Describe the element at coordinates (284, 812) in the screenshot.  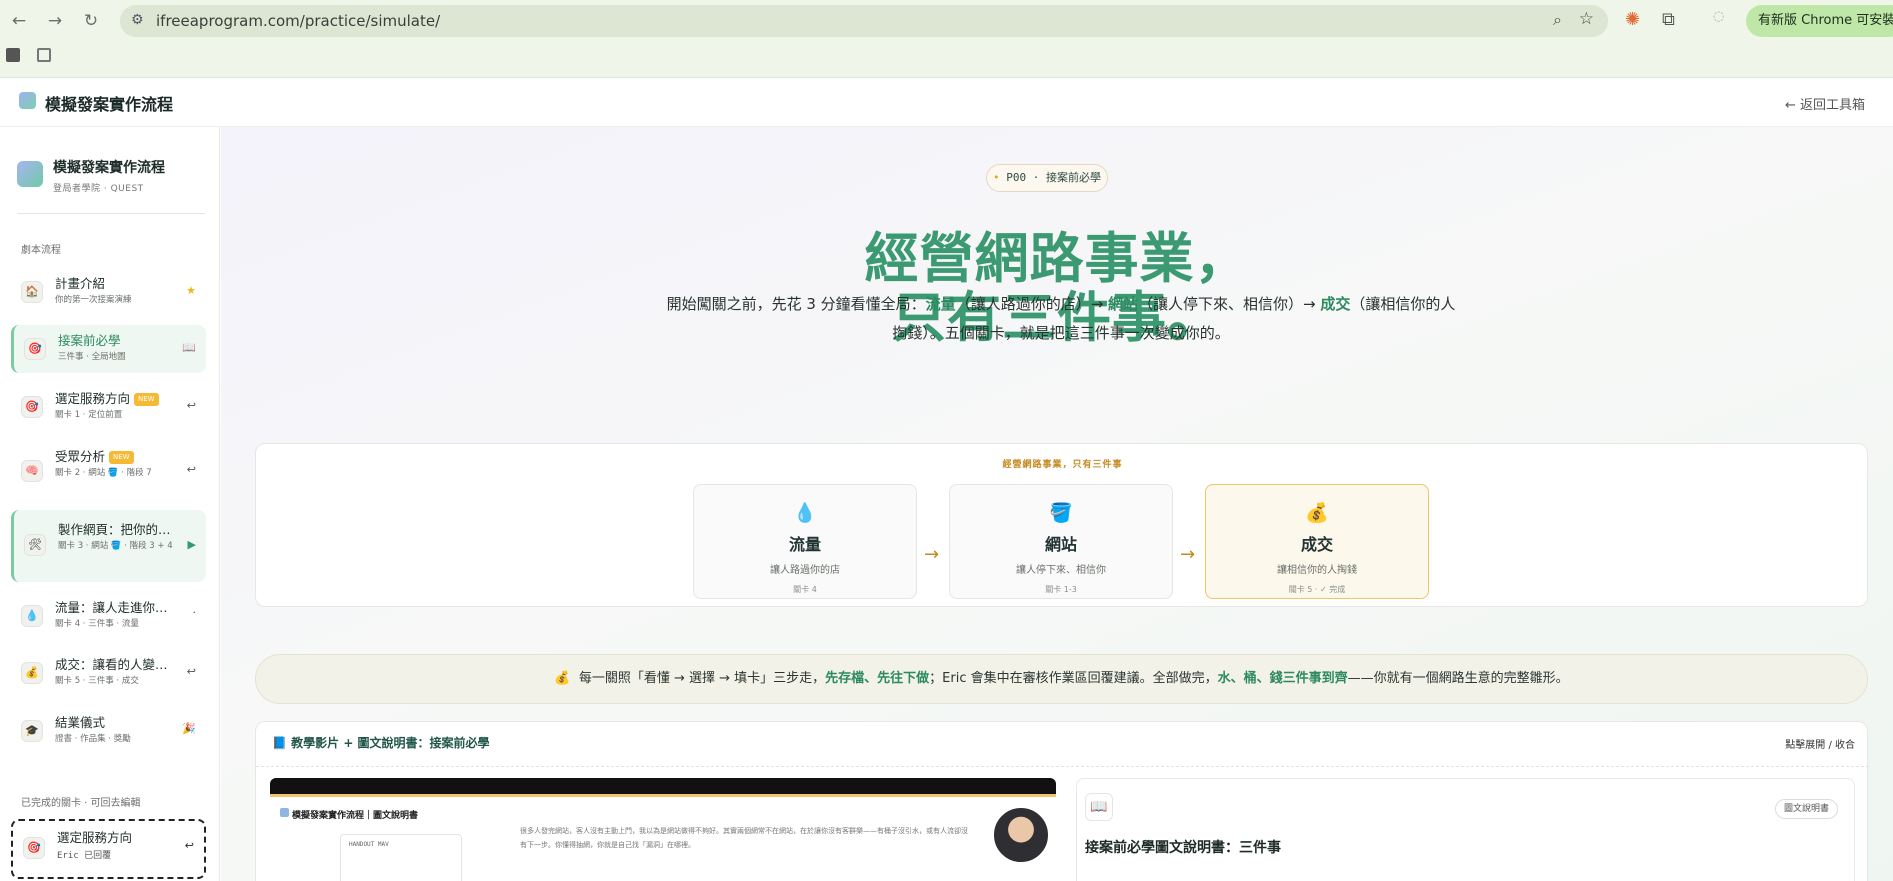
I see `video-logo-icon` at that location.